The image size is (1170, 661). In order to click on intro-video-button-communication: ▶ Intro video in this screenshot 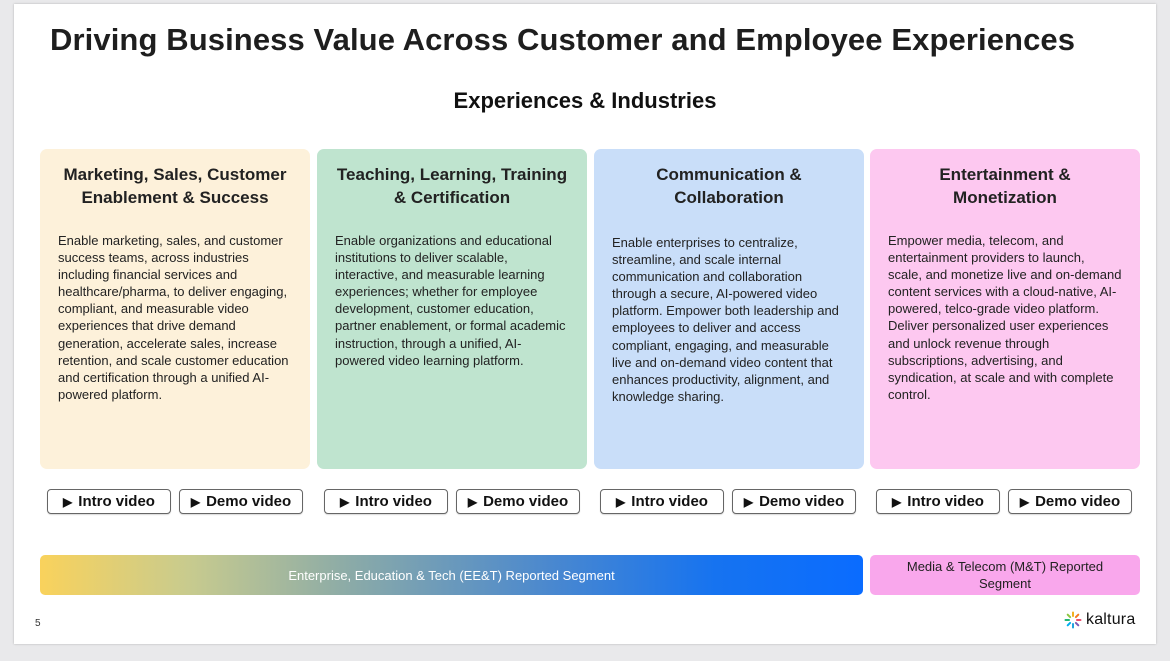, I will do `click(662, 501)`.